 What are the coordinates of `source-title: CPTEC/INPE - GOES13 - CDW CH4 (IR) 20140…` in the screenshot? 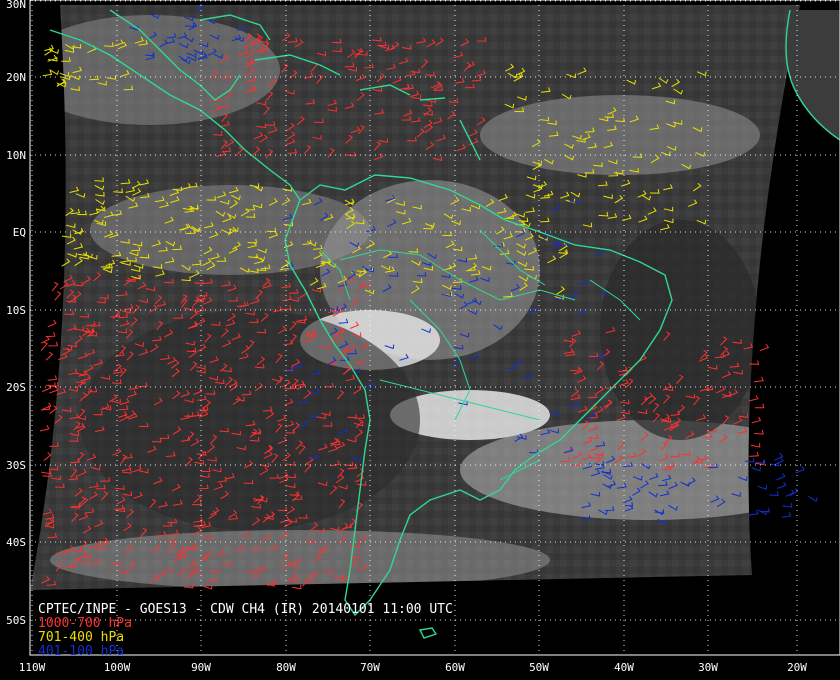 It's located at (245, 609).